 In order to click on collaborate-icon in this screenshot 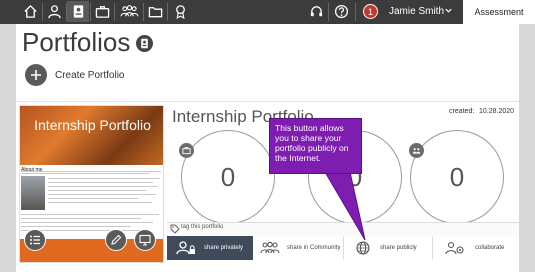, I will do `click(454, 248)`.